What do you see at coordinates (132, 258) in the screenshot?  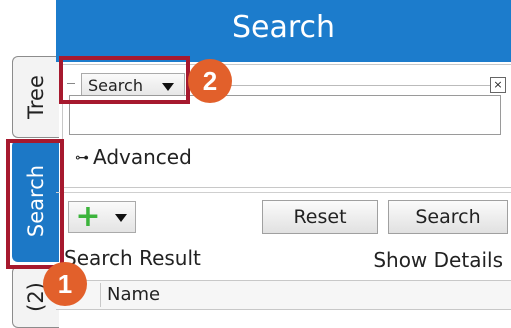 I see `search-result-heading: Search Result` at bounding box center [132, 258].